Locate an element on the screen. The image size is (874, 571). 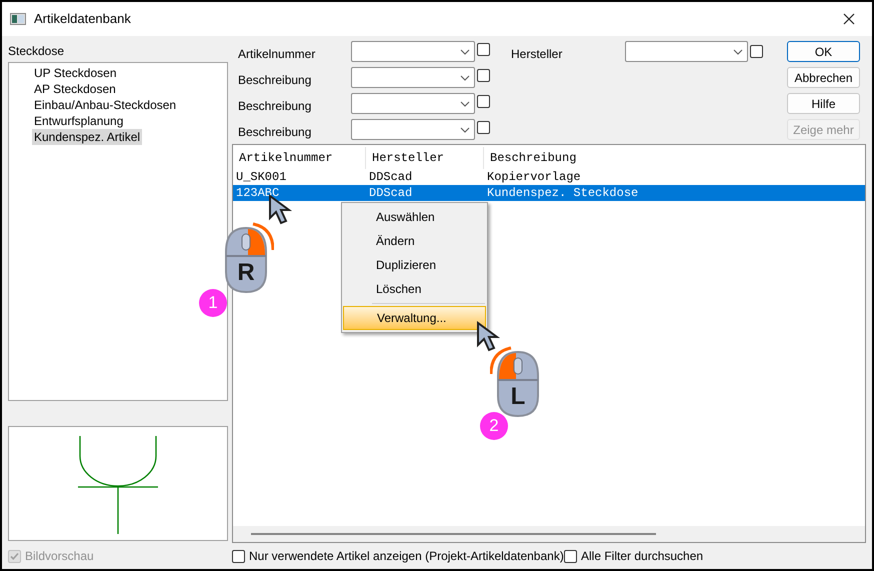
dialog-button: Abbrechen is located at coordinates (823, 77).